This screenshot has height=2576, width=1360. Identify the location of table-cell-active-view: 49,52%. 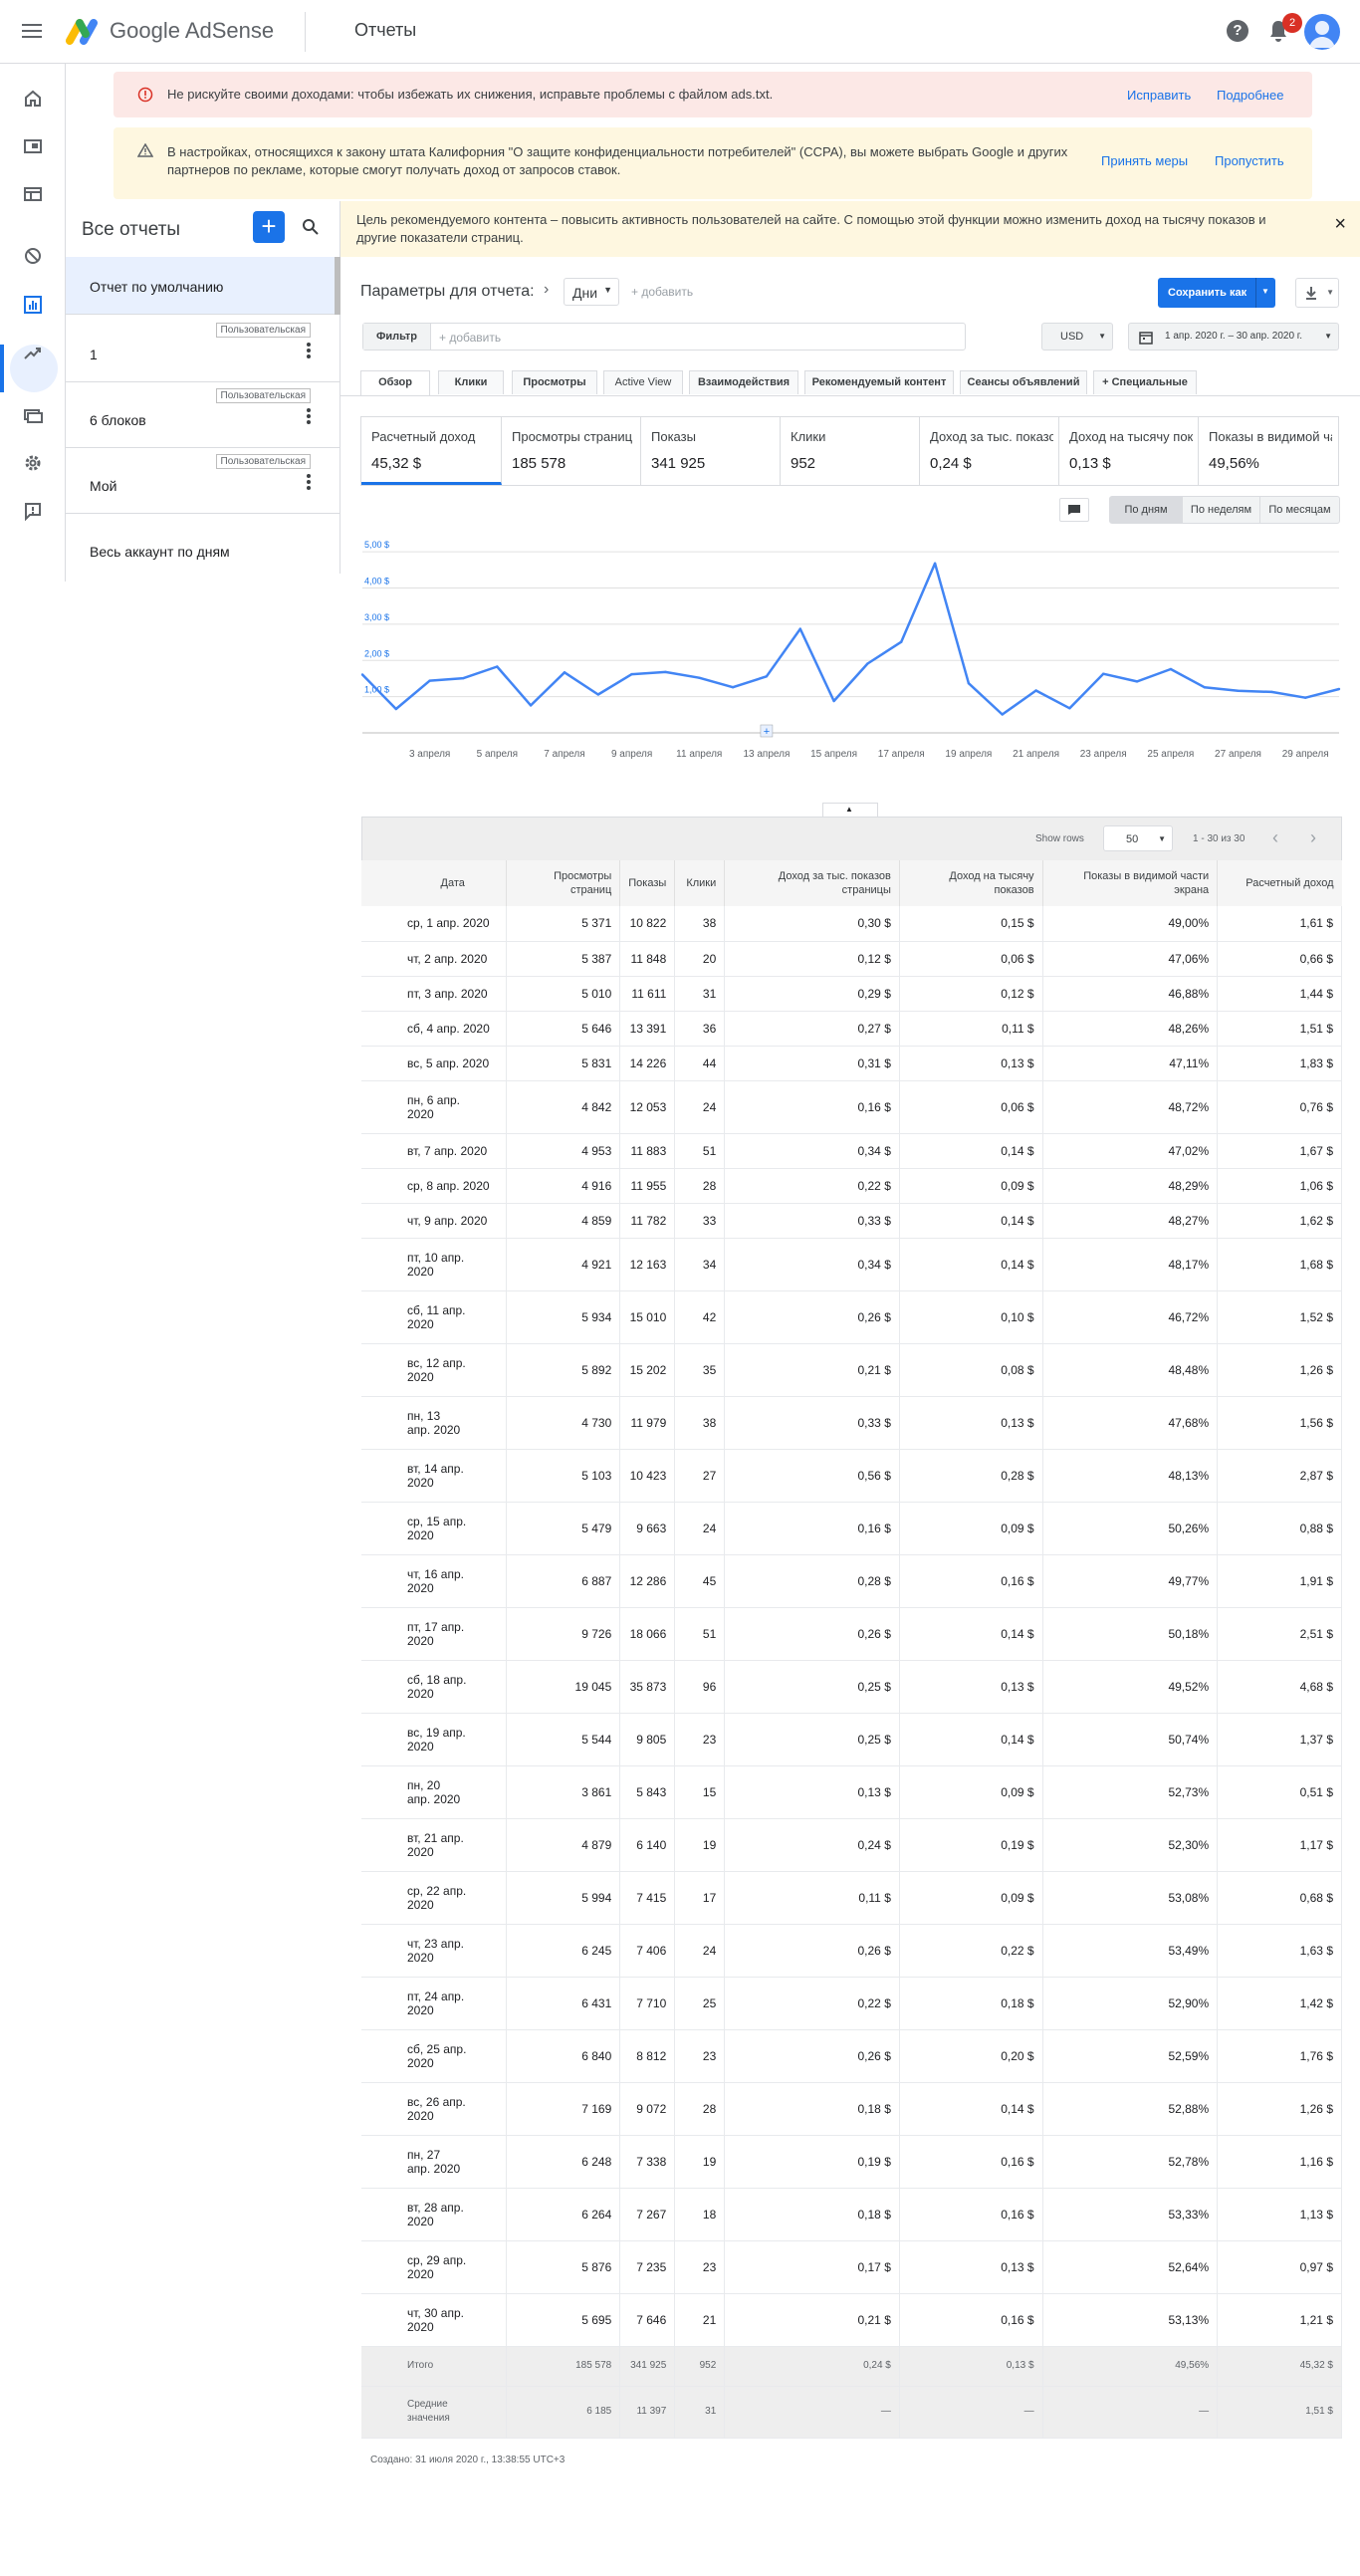
(1130, 1687).